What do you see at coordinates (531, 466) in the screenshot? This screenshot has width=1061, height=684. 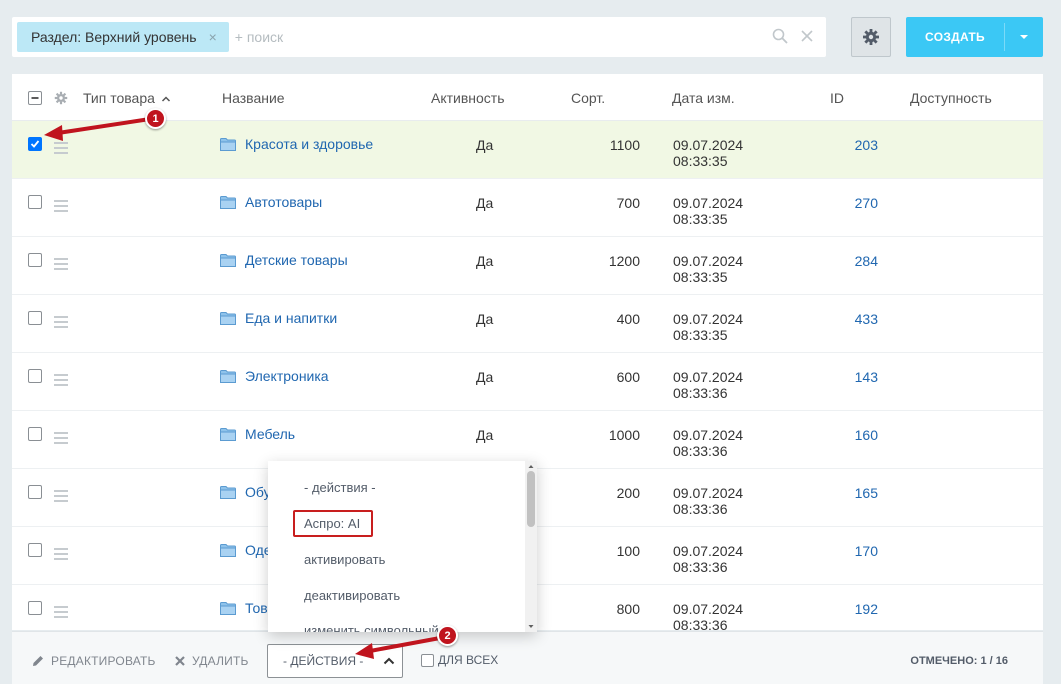 I see `scroll-up-arrow-icon` at bounding box center [531, 466].